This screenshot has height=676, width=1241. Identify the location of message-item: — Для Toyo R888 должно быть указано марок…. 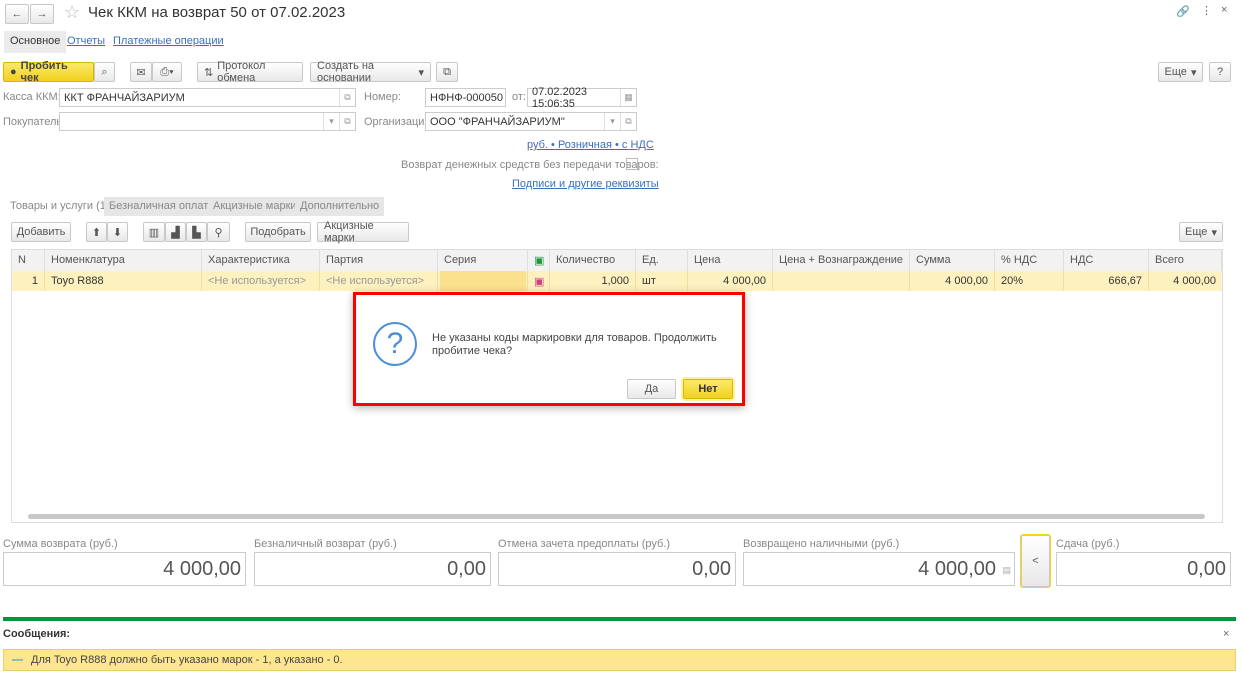
(619, 660).